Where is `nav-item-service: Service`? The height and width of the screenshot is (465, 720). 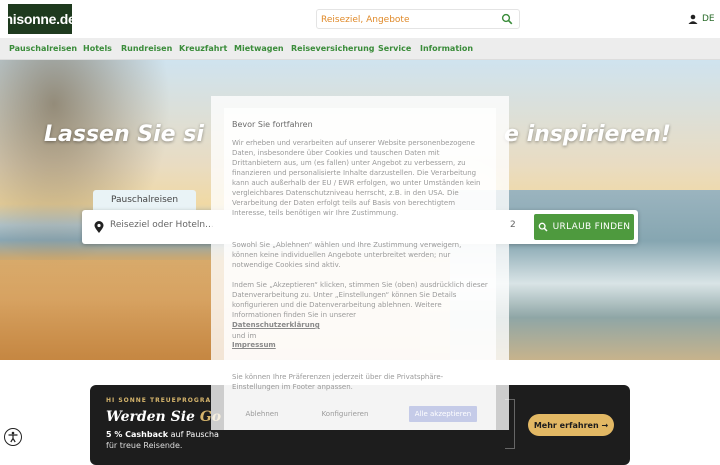 nav-item-service: Service is located at coordinates (394, 48).